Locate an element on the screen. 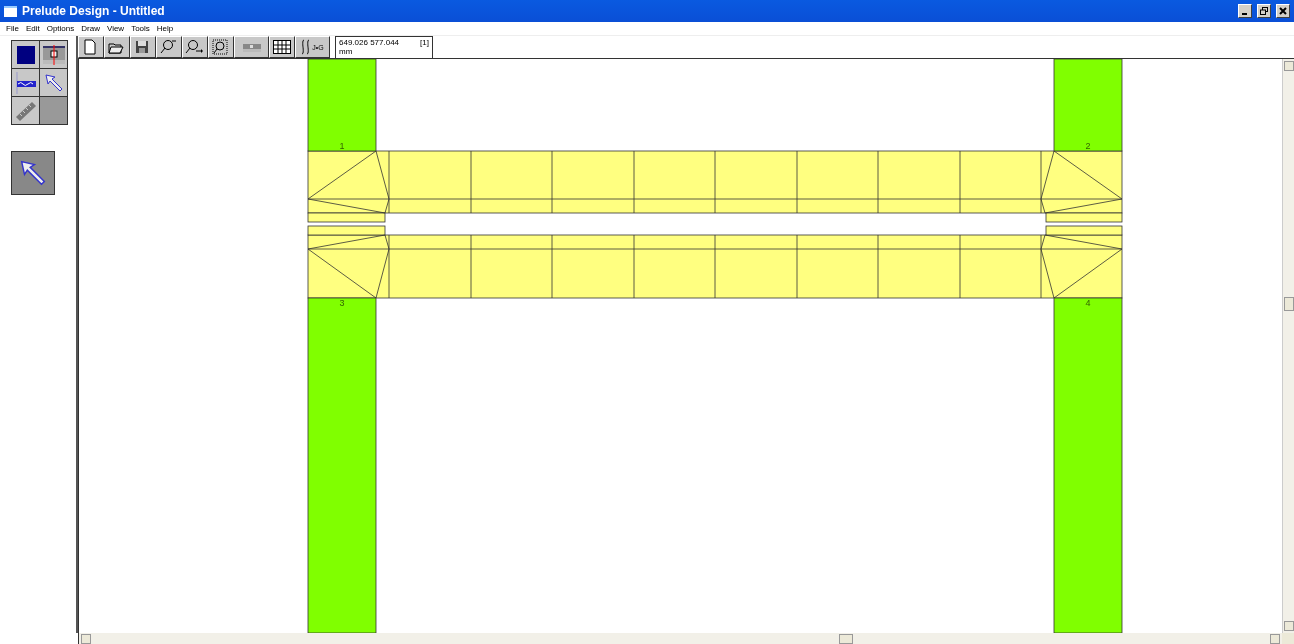 The width and height of the screenshot is (1294, 644). zoom-fit-button is located at coordinates (221, 47).